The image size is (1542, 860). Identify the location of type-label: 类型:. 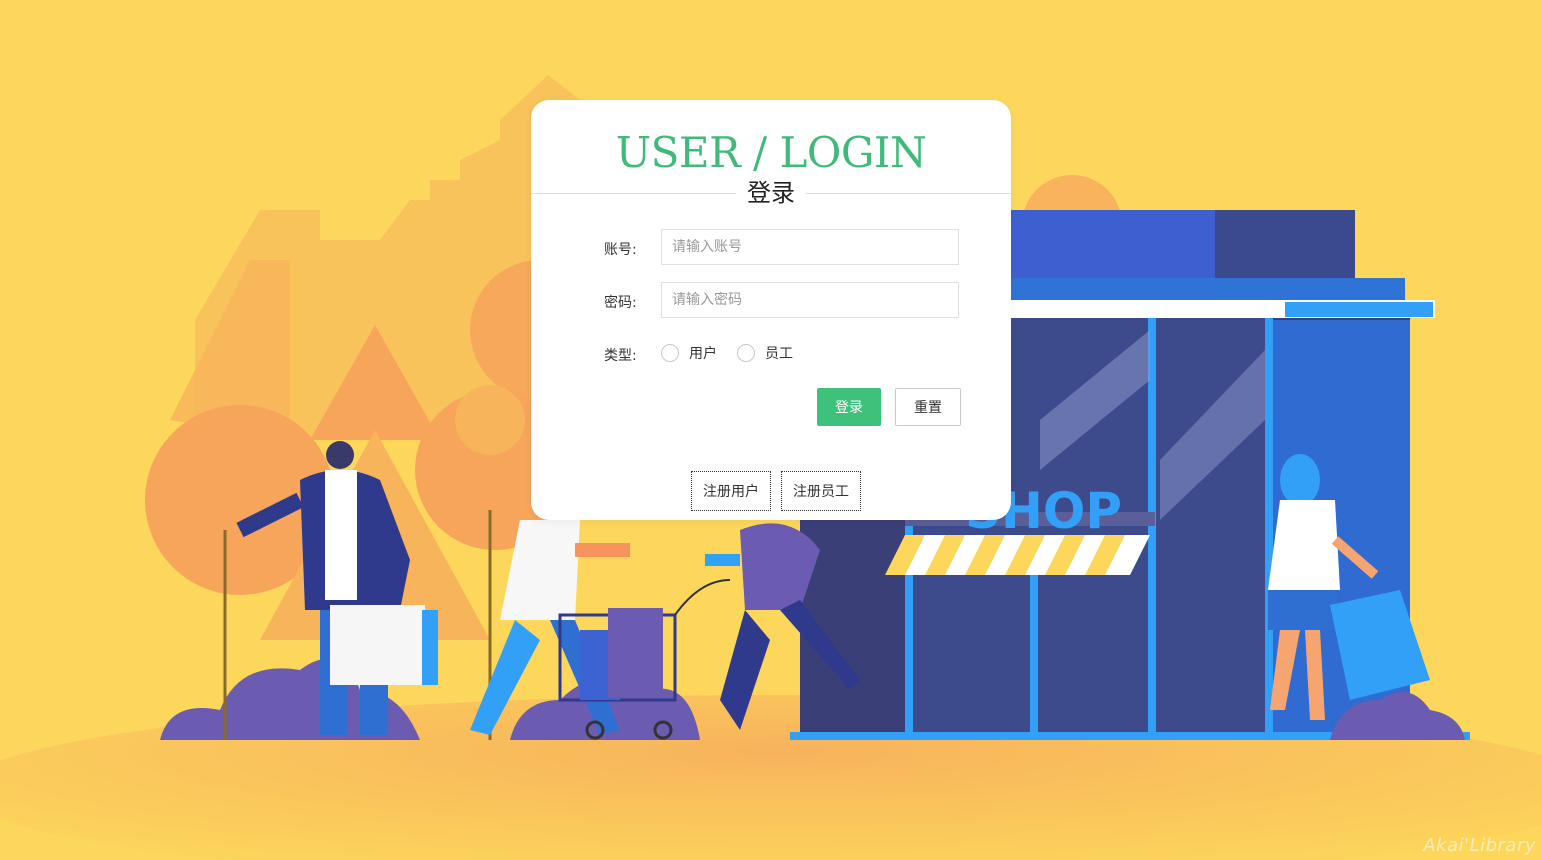
(620, 356).